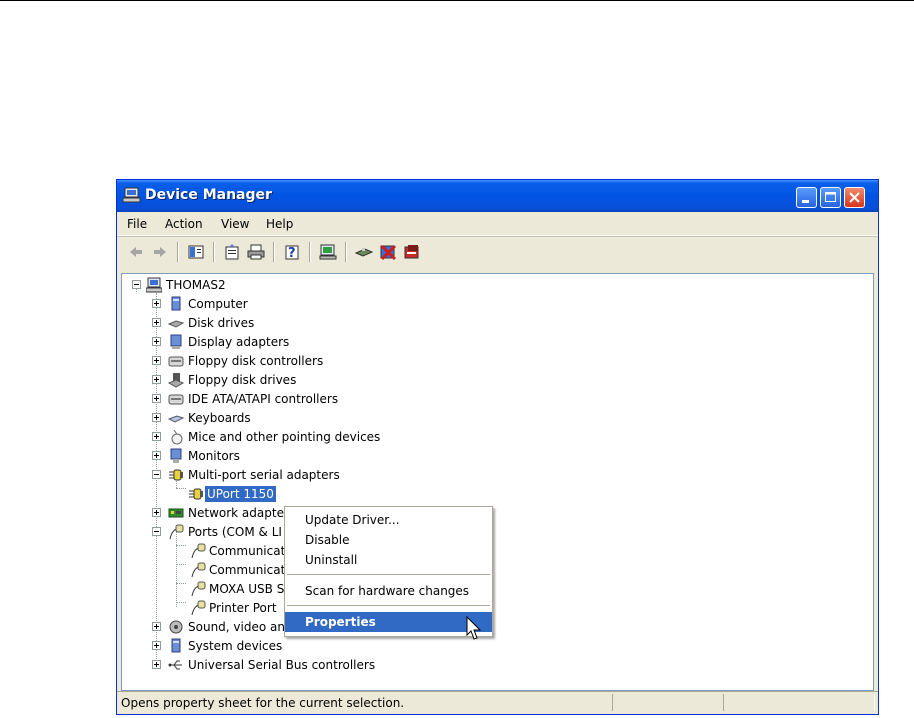  I want to click on monitor-icon, so click(176, 455).